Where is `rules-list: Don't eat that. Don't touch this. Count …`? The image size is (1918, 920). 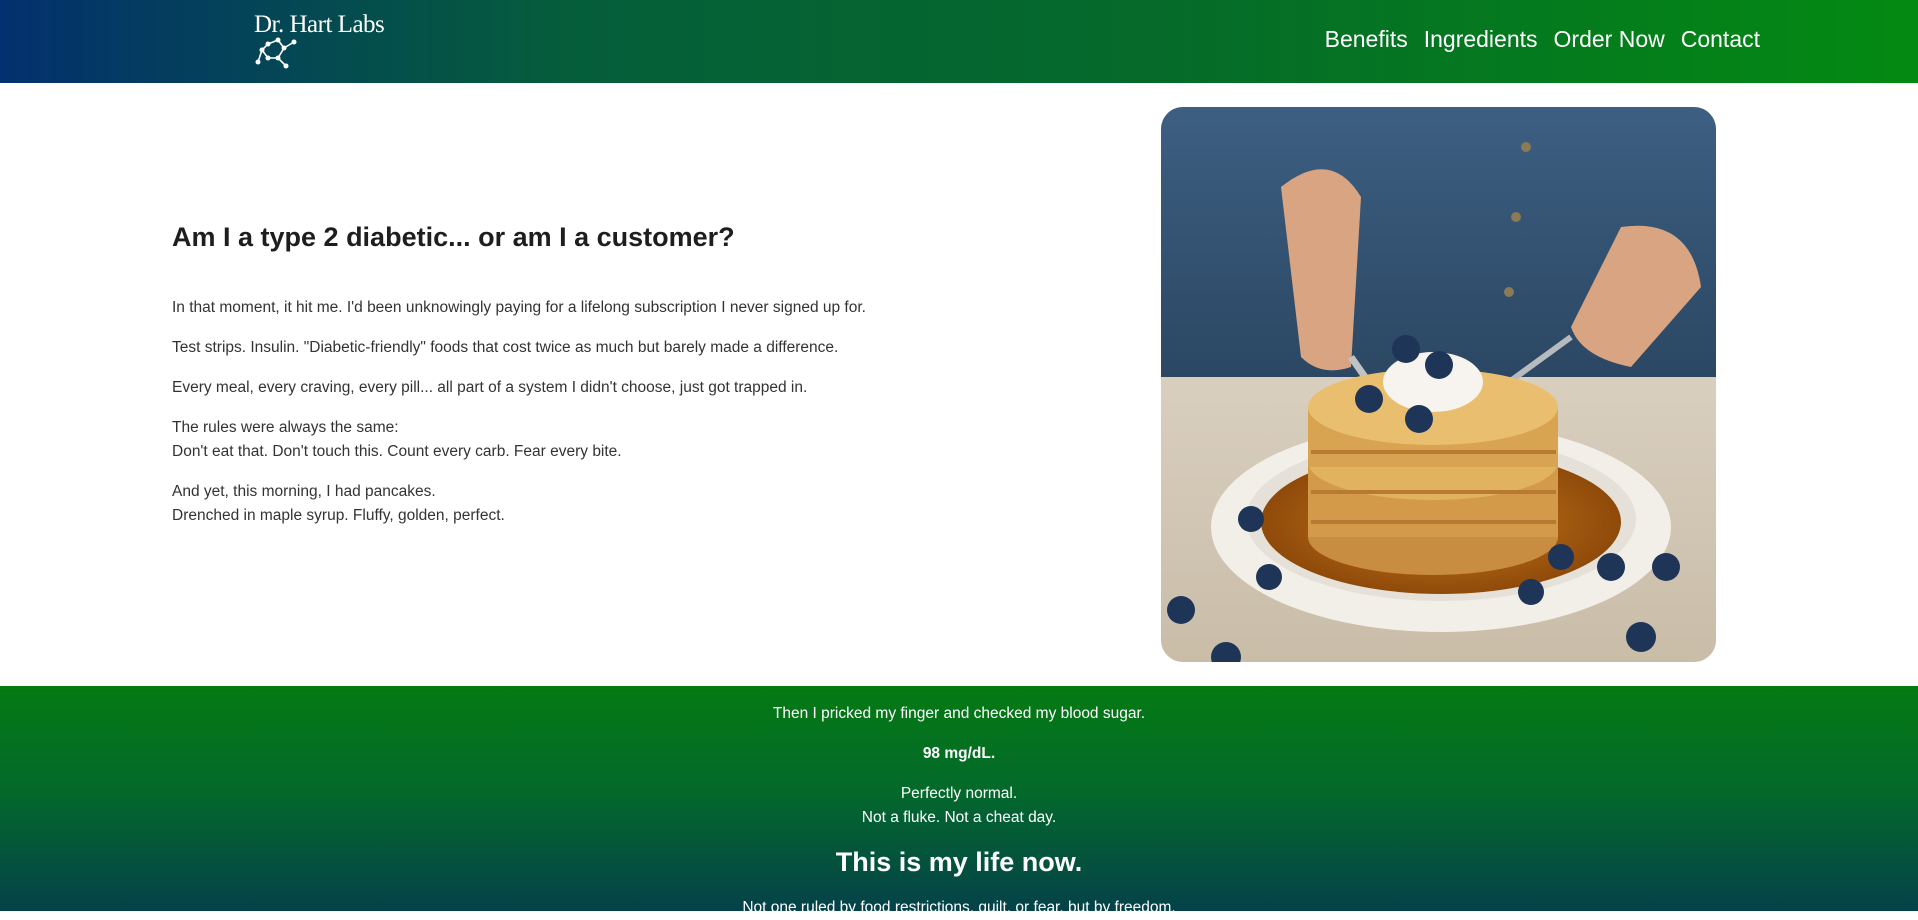
rules-list: Don't eat that. Don't touch this. Count … is located at coordinates (397, 451).